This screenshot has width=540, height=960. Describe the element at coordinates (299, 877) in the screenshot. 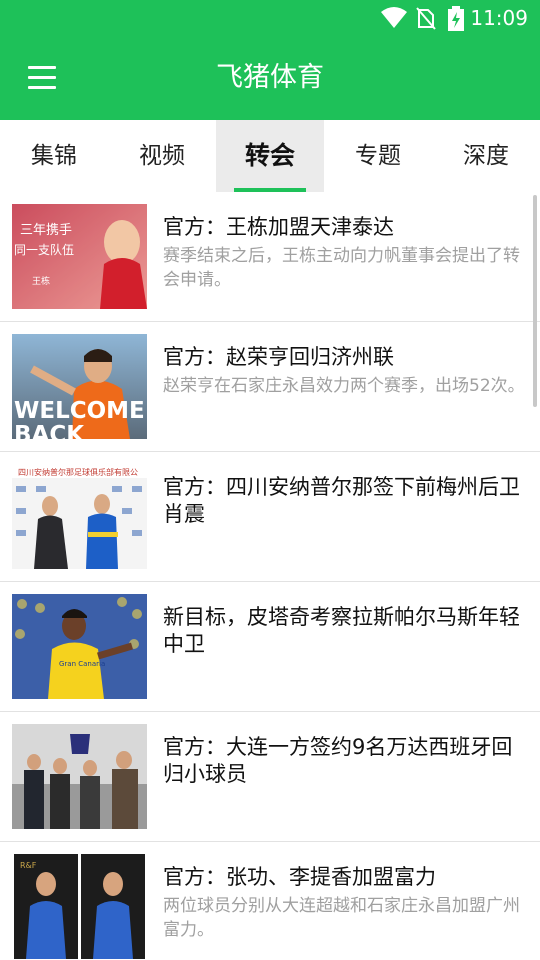

I see `article-title: 官方：张功、李提香加盟富力` at that location.